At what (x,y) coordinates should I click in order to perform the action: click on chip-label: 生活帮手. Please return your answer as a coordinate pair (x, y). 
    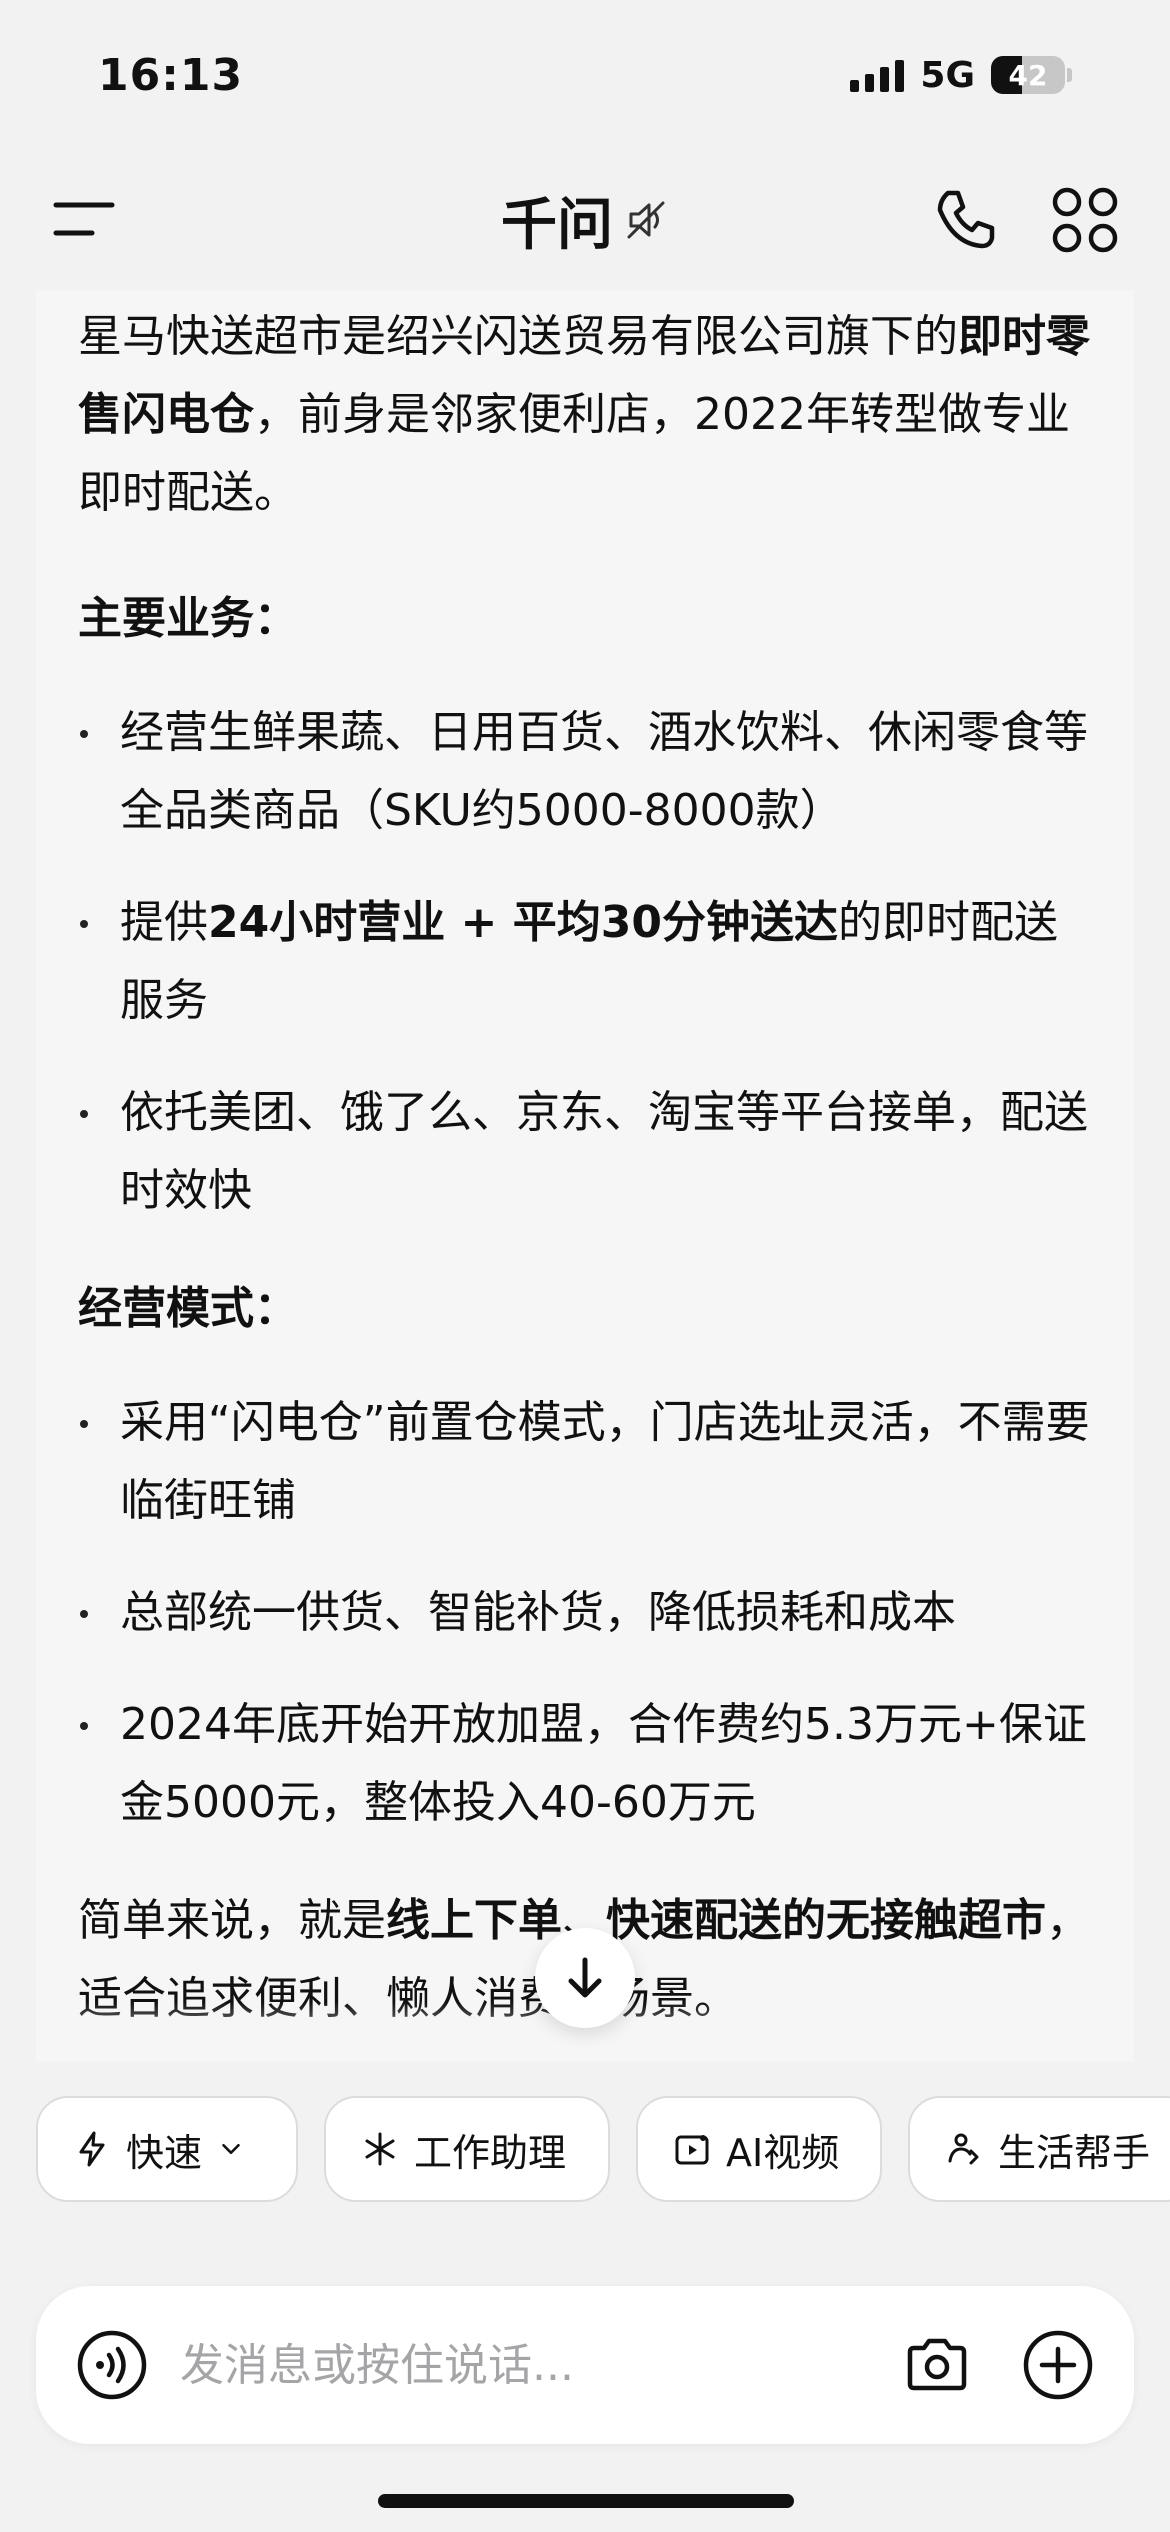
    Looking at the image, I should click on (1074, 2152).